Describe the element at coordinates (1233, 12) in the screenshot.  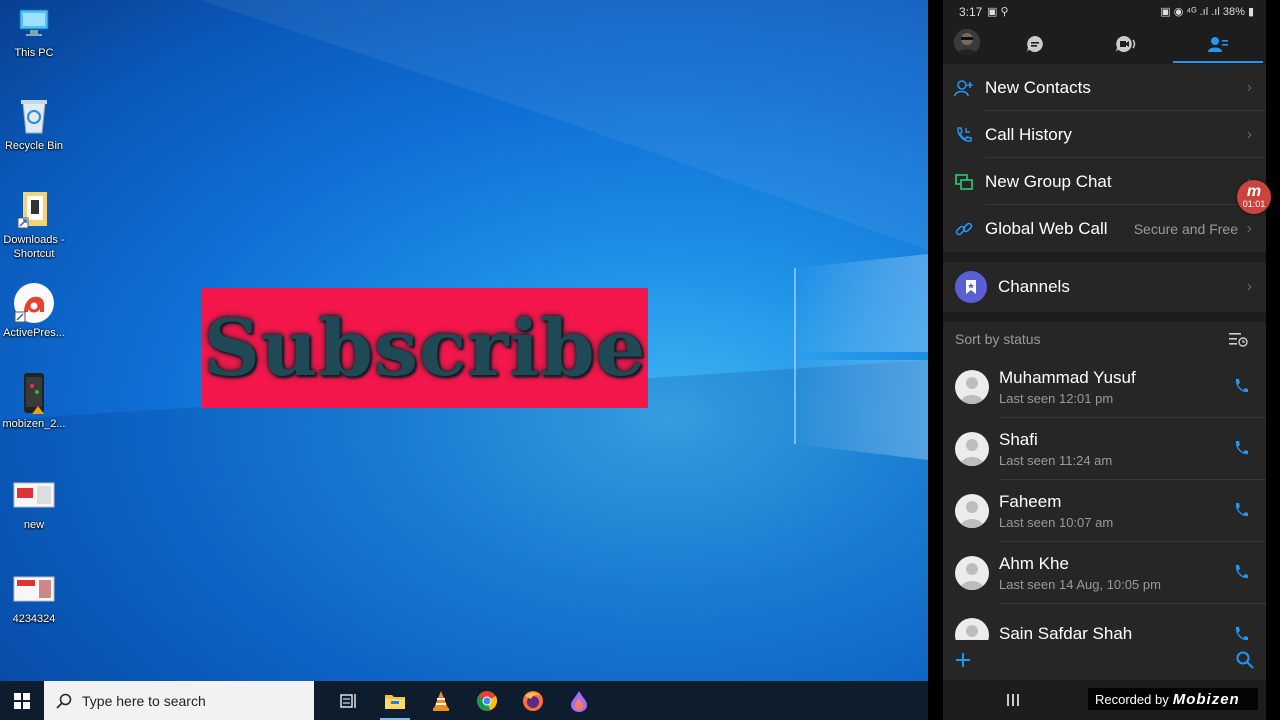
I see `battery-percent: 38%` at that location.